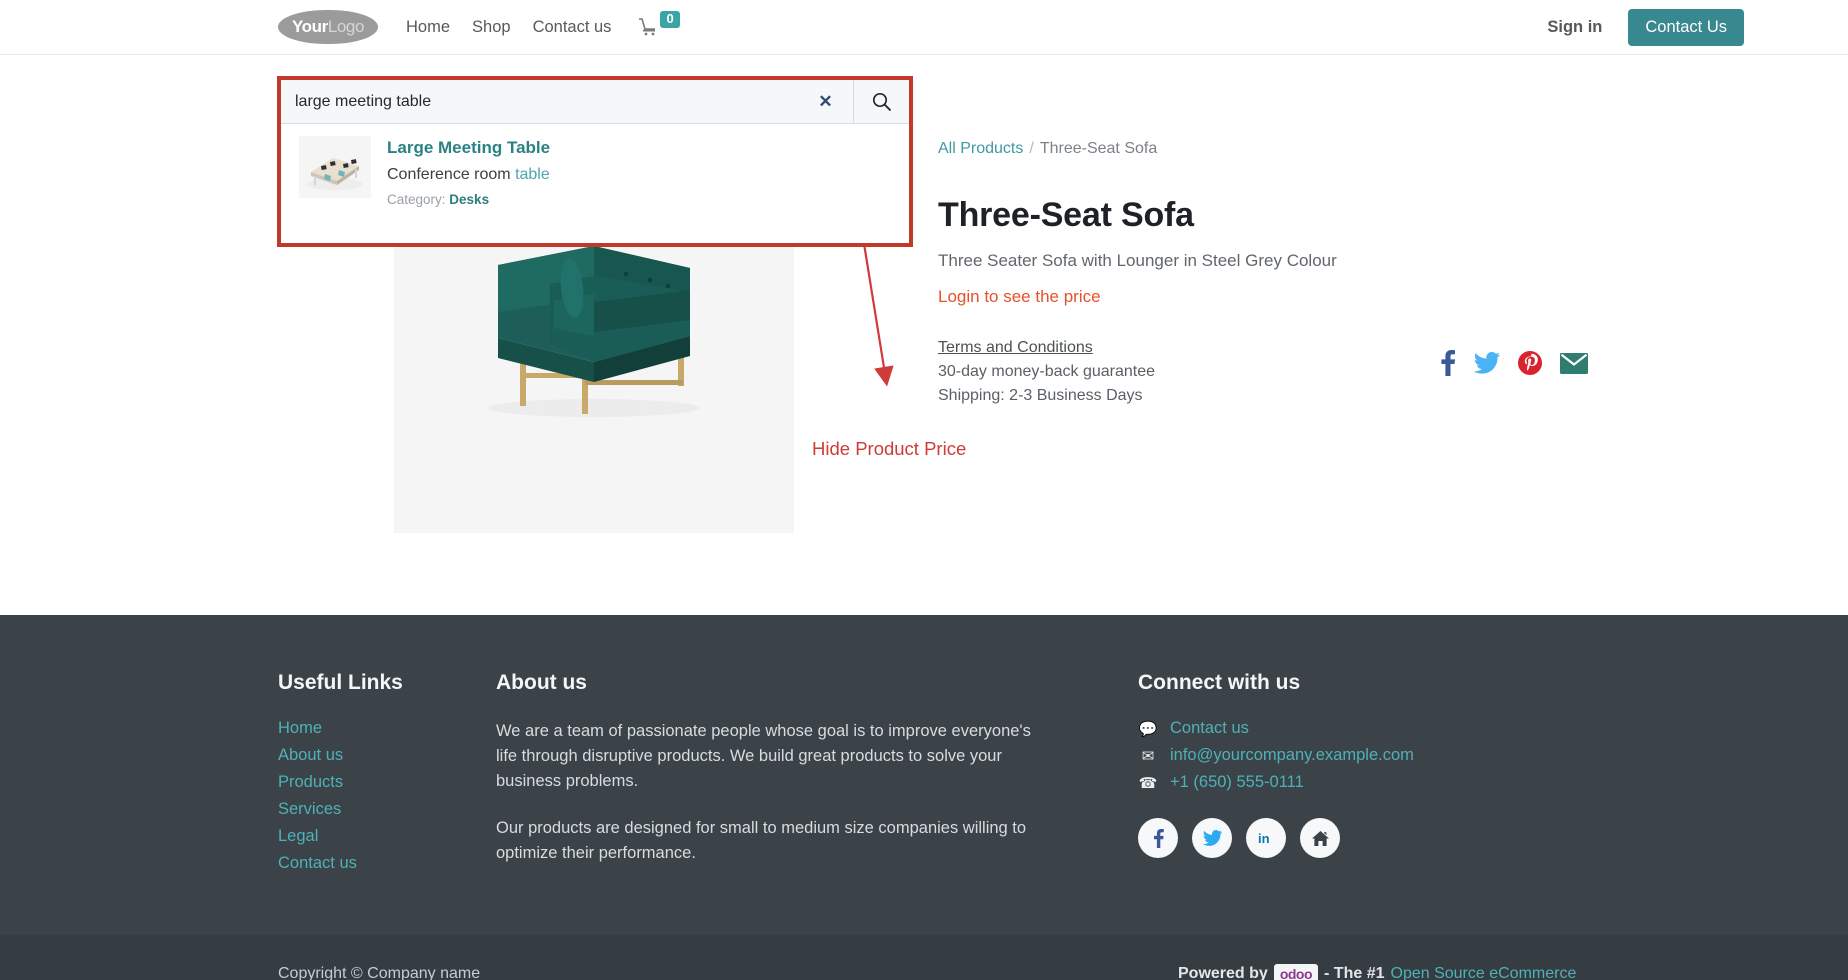 This screenshot has width=1848, height=980. I want to click on footer-link-contact-us: Contact us, so click(387, 863).